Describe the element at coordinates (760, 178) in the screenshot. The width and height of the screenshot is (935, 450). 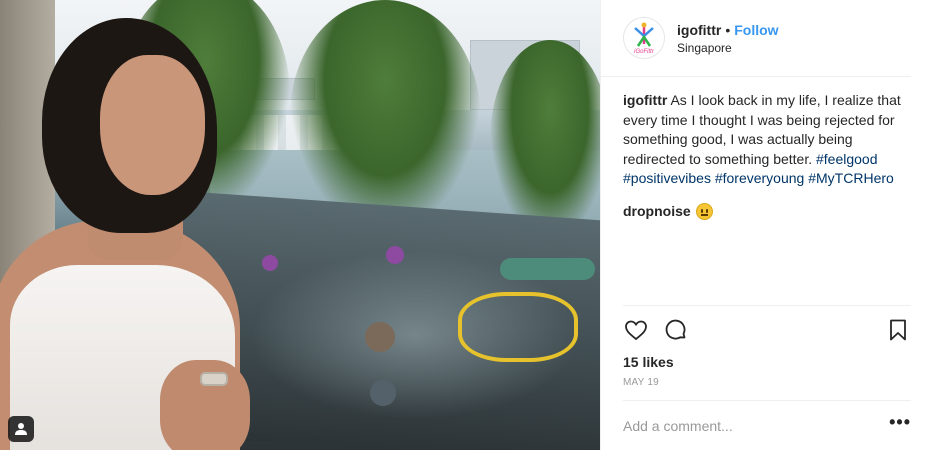
I see `hashtag: #foreveryoung` at that location.